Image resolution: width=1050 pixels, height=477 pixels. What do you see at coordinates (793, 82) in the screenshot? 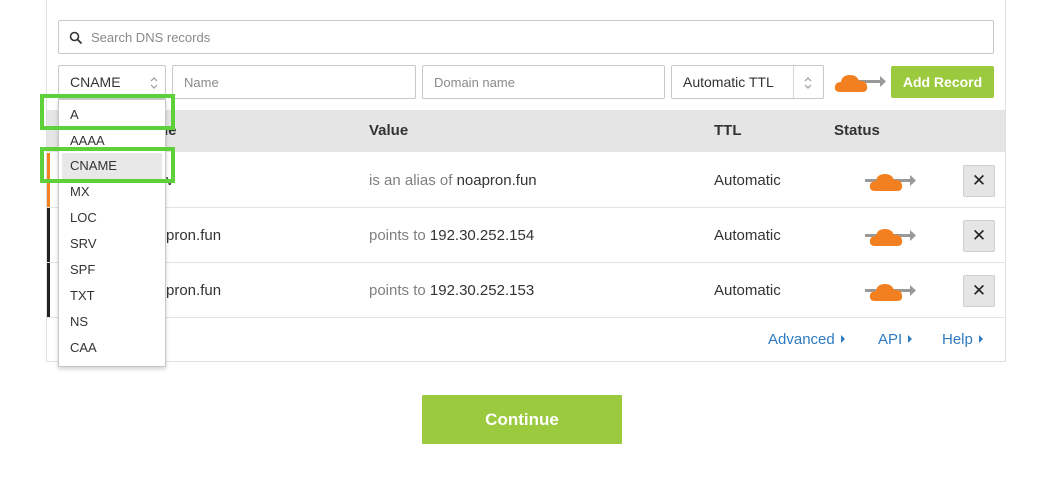
I see `ttl-divider` at bounding box center [793, 82].